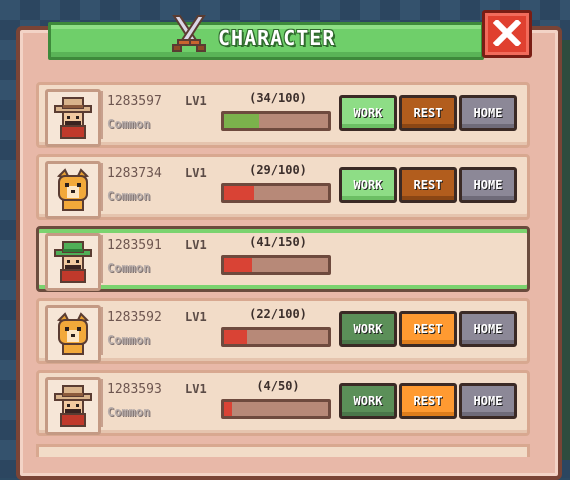 Image resolution: width=570 pixels, height=480 pixels. What do you see at coordinates (283, 450) in the screenshot?
I see `list-item-partial` at bounding box center [283, 450].